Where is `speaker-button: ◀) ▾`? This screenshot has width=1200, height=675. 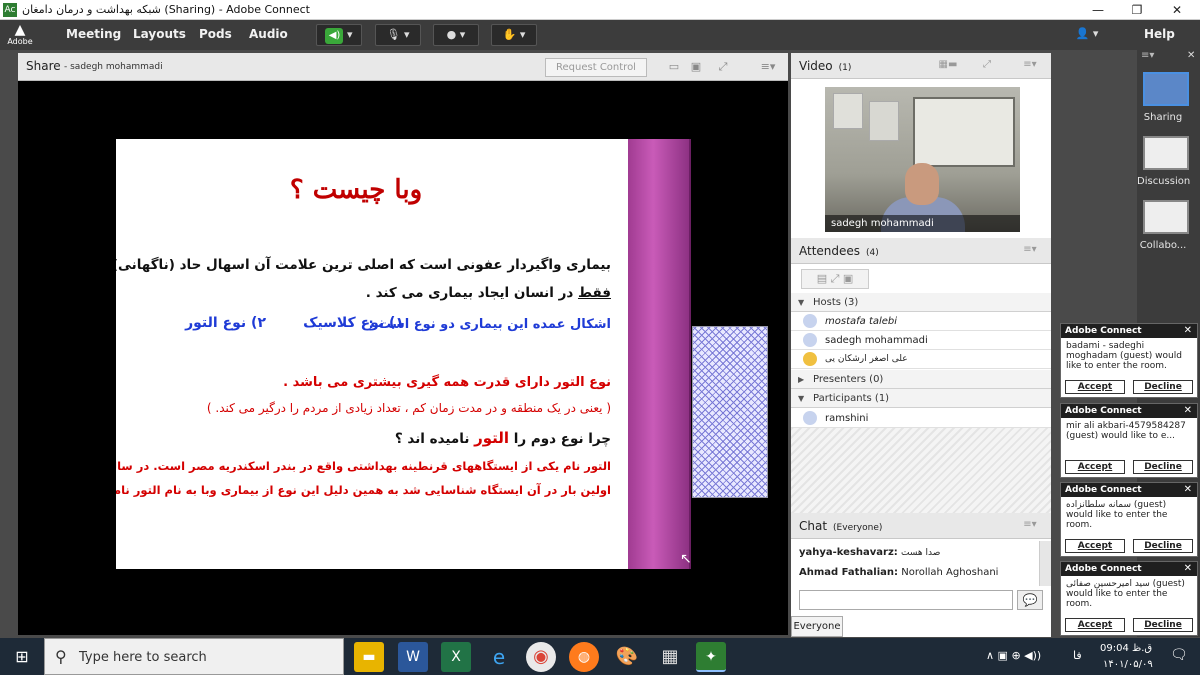 speaker-button: ◀) ▾ is located at coordinates (339, 35).